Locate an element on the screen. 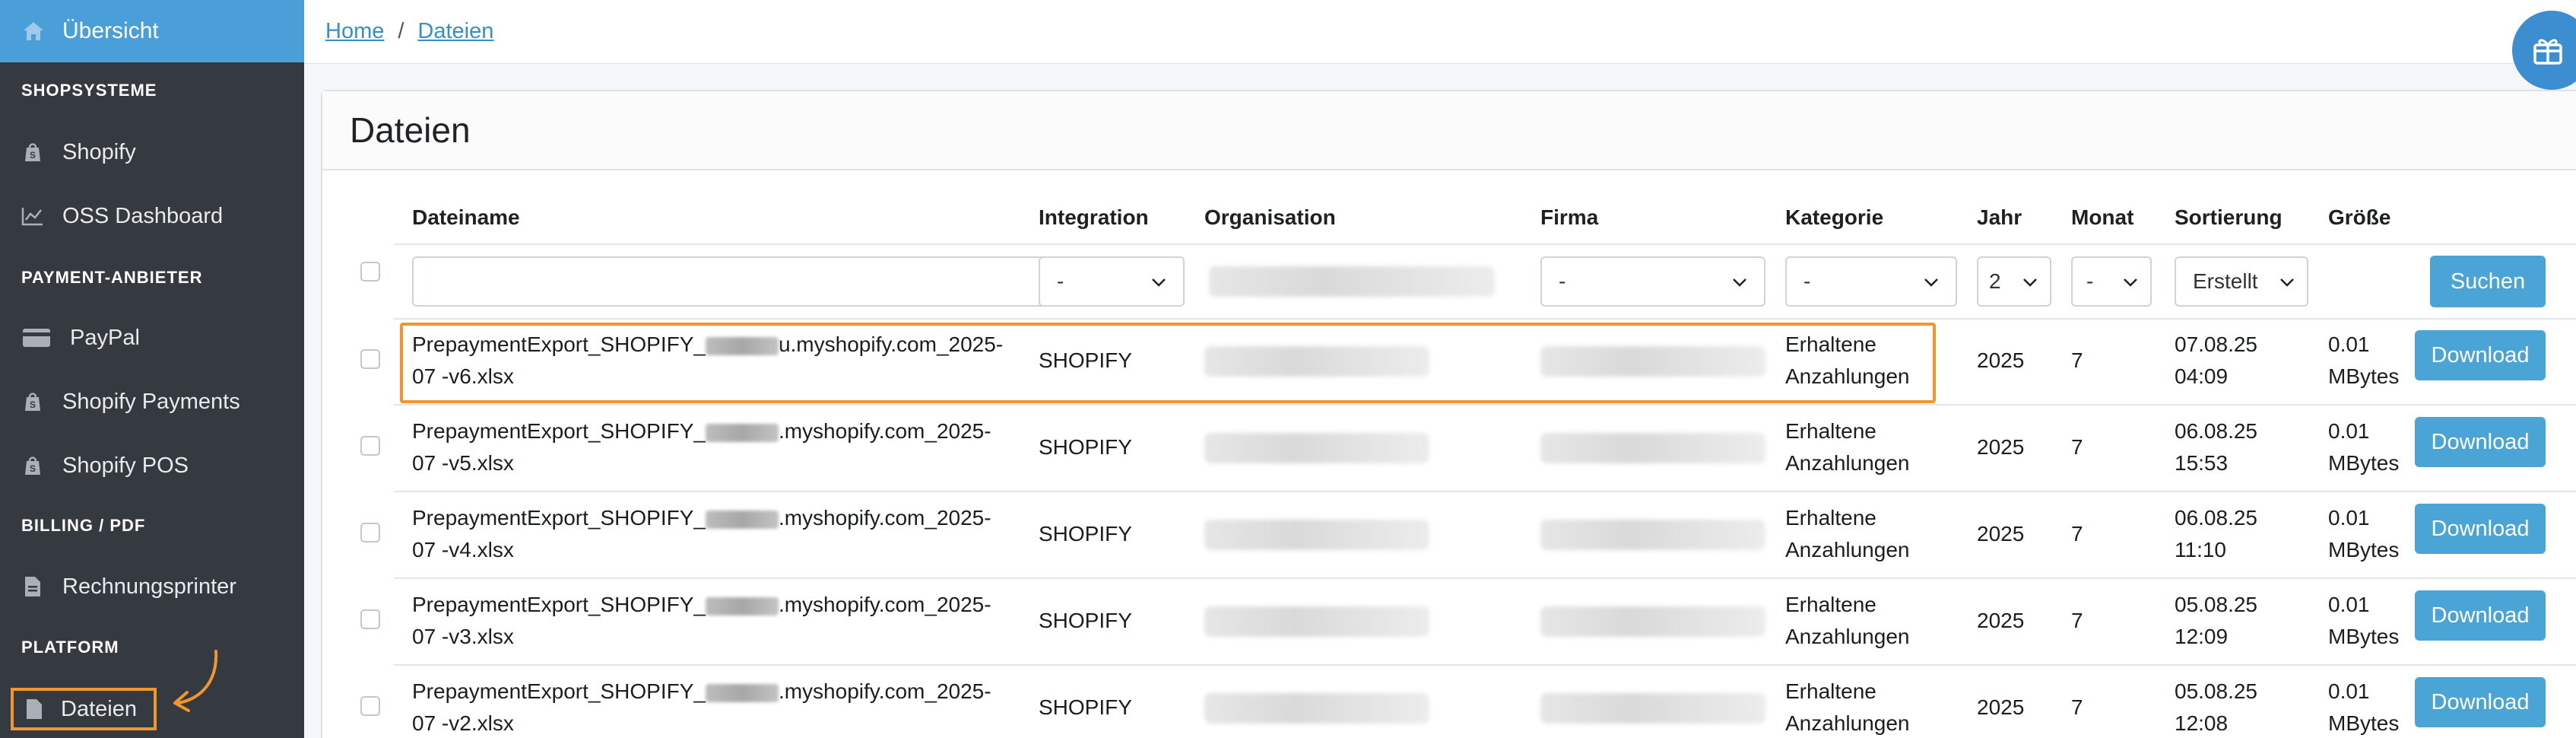 Image resolution: width=2576 pixels, height=738 pixels. breadcrumb-home-link: Home is located at coordinates (354, 31).